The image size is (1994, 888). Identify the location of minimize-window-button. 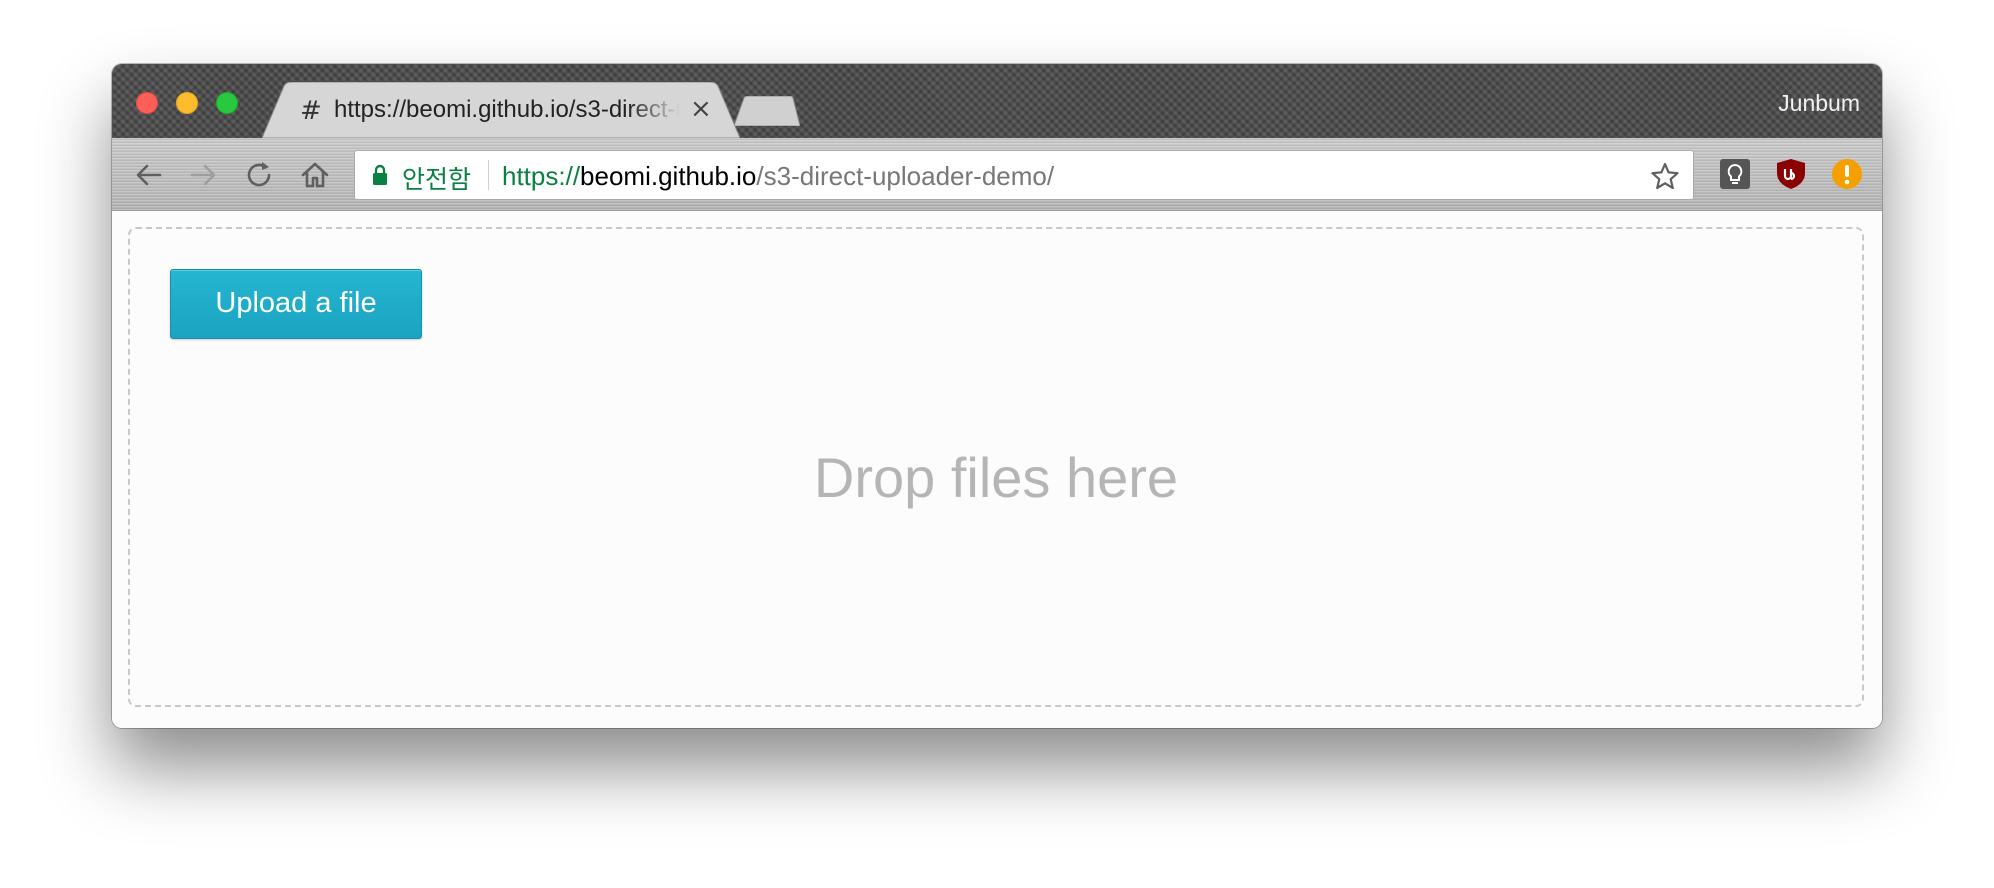
(187, 103).